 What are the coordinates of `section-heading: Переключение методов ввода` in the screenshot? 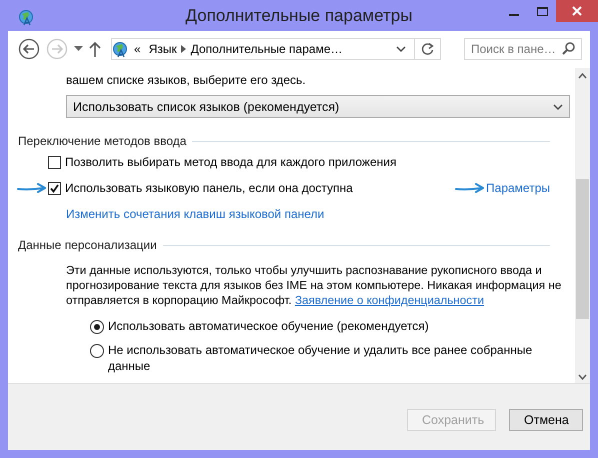 It's located at (102, 141).